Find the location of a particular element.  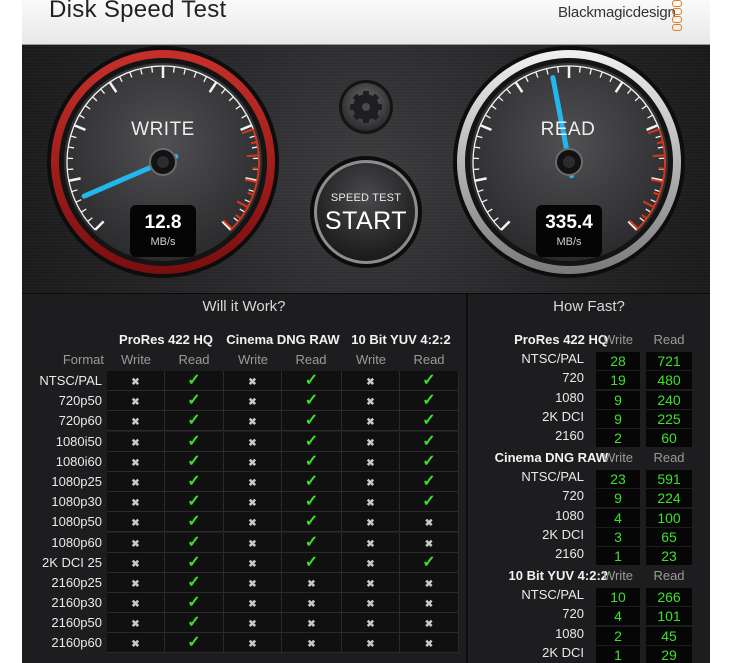

format-label: 2160p25 is located at coordinates (76, 582).